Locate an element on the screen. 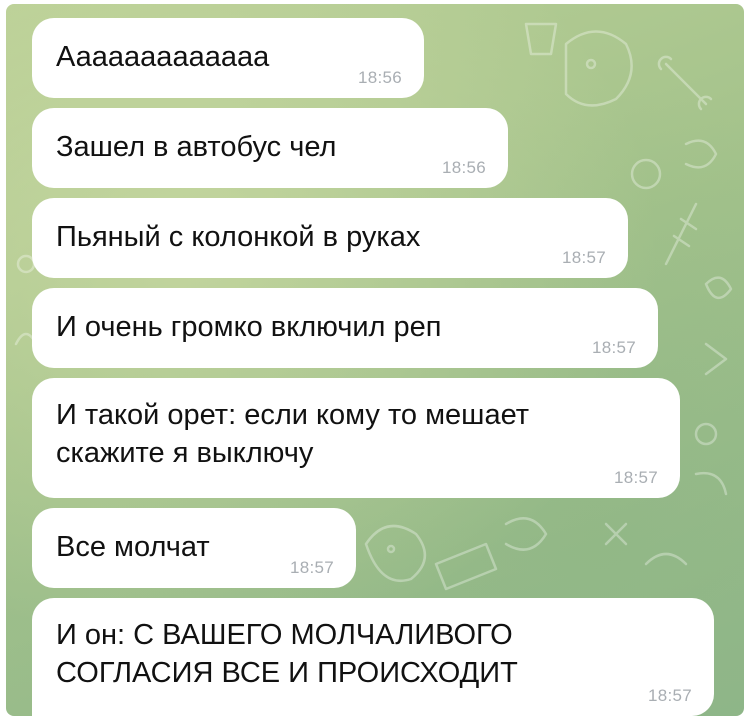 The image size is (750, 720). message-text: Ааааааааааааа is located at coordinates (163, 57).